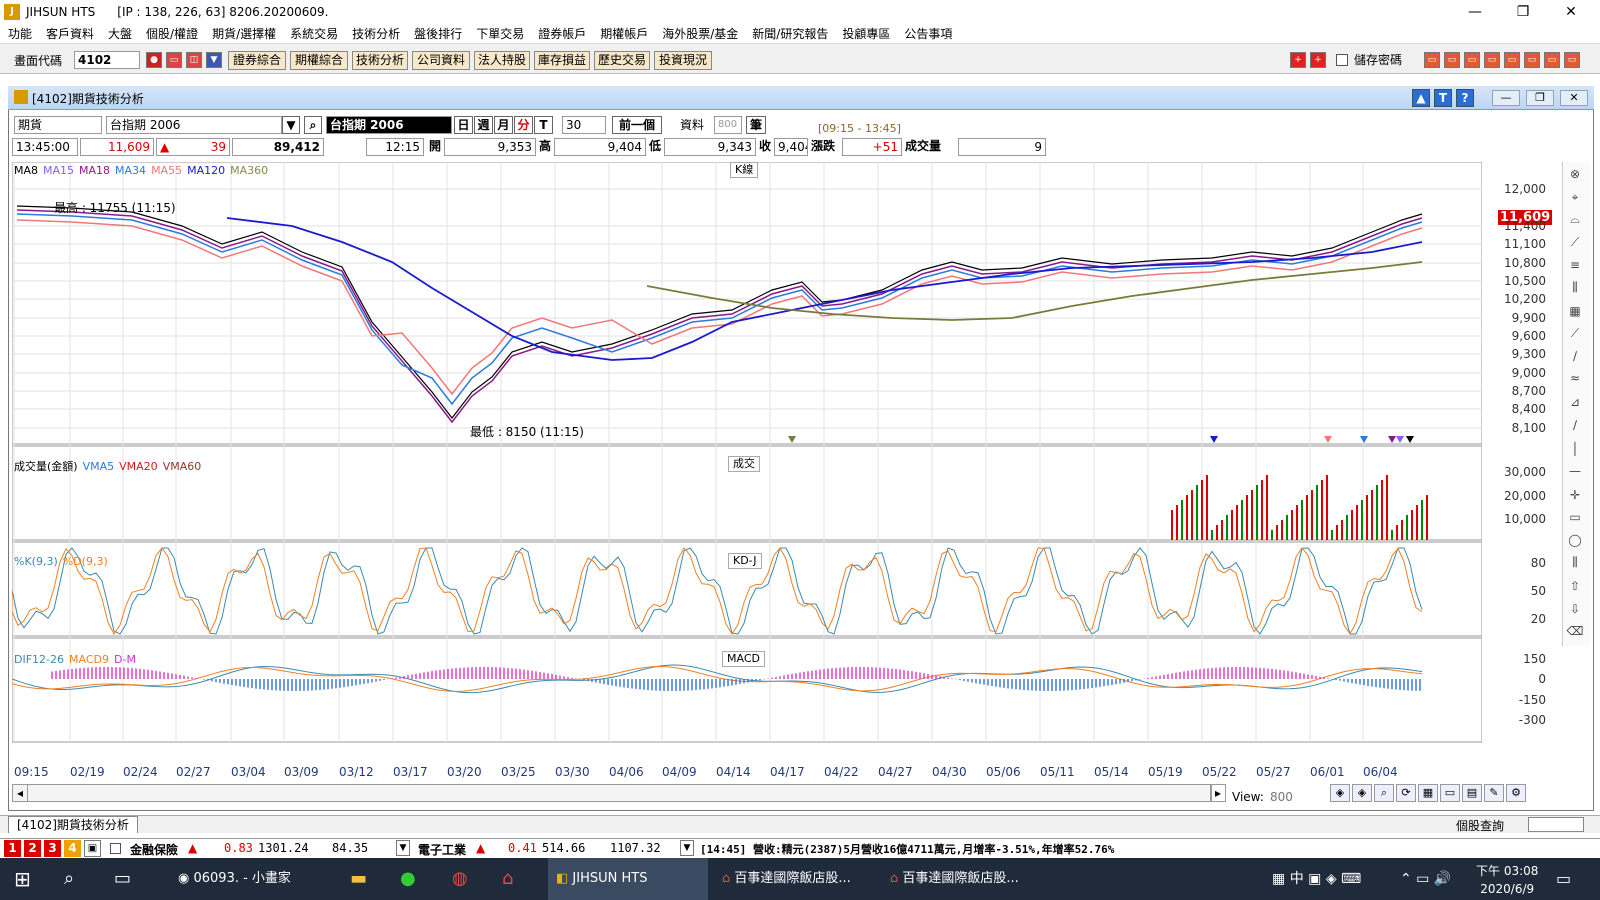  I want to click on ticker1-dropdown-icon: ▼, so click(403, 848).